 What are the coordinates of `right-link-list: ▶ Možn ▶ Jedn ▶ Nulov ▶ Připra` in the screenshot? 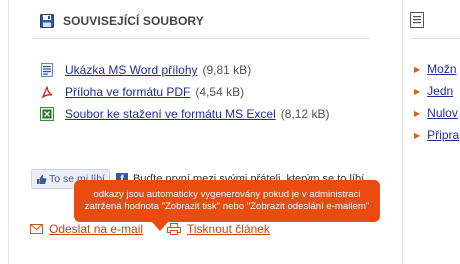 It's located at (436, 102).